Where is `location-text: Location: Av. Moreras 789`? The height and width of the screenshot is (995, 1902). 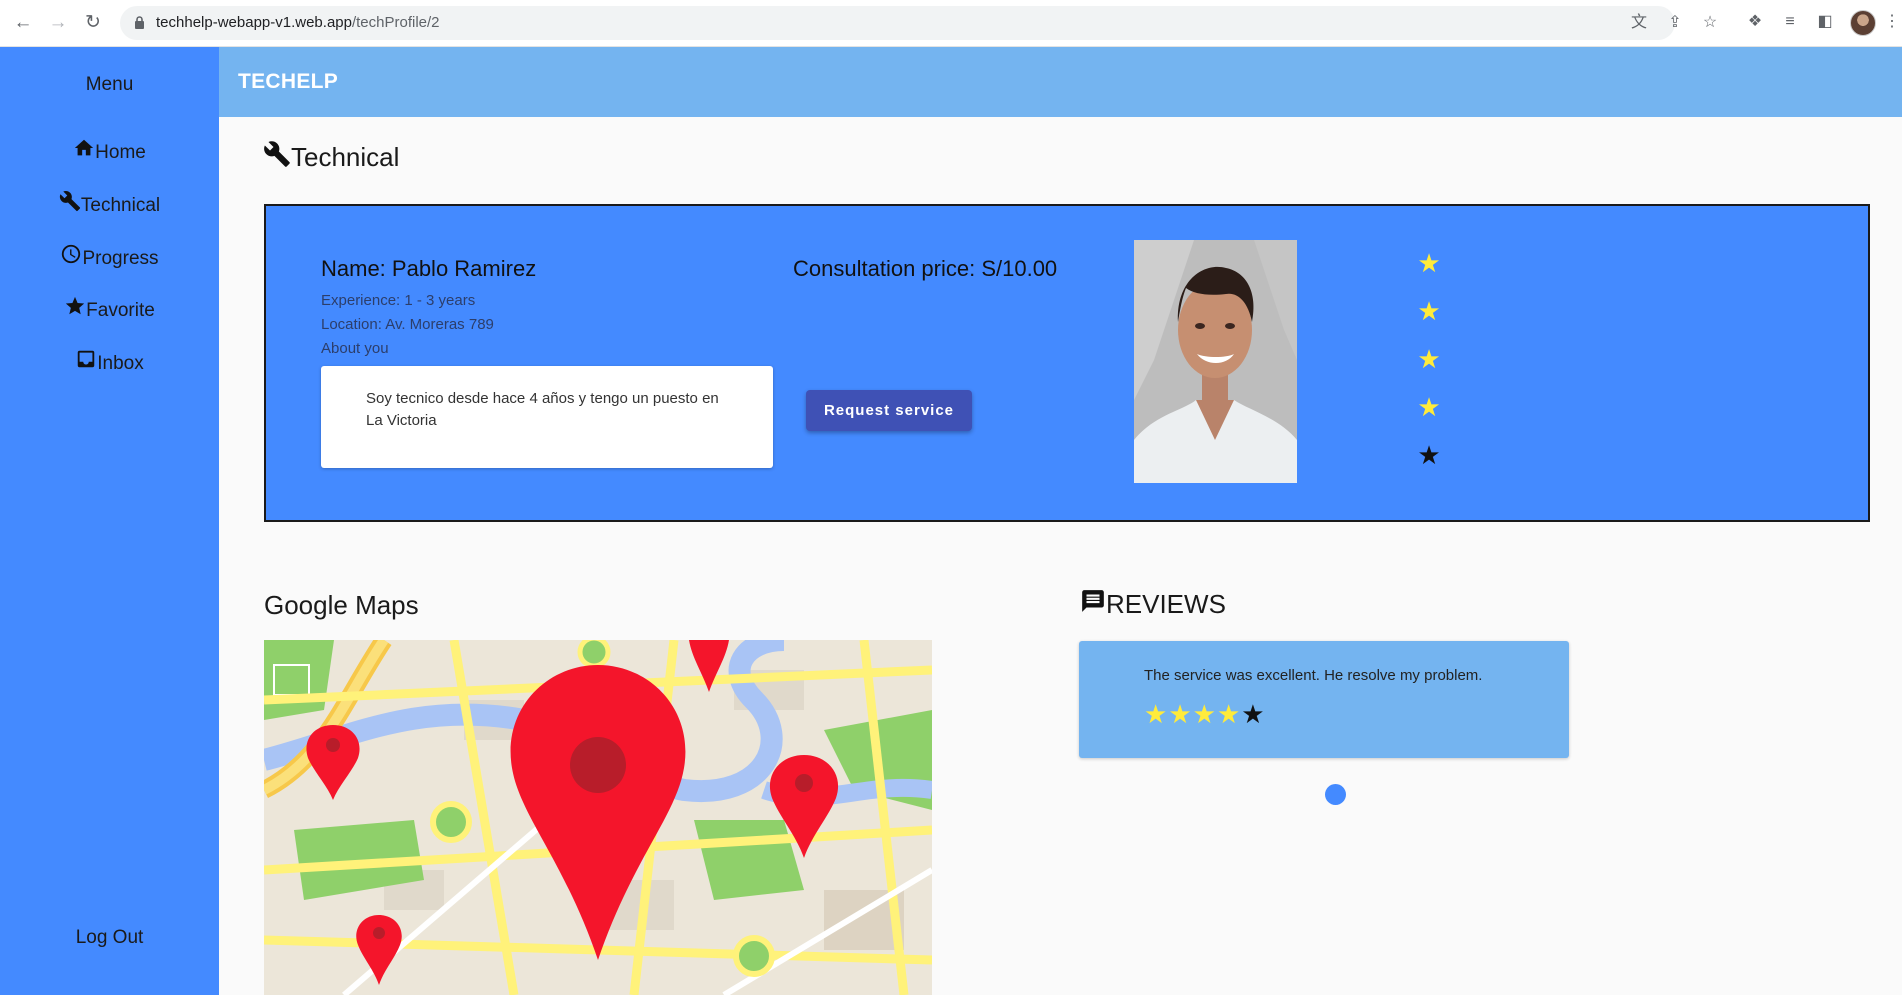
location-text: Location: Av. Moreras 789 is located at coordinates (407, 324).